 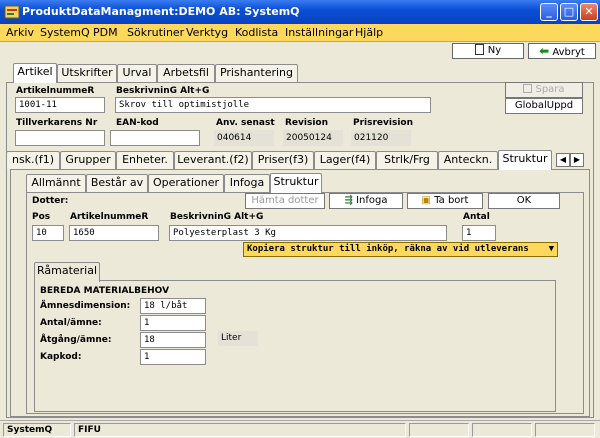 I want to click on tab-arbetsfil: Arbetsfil, so click(x=186, y=73).